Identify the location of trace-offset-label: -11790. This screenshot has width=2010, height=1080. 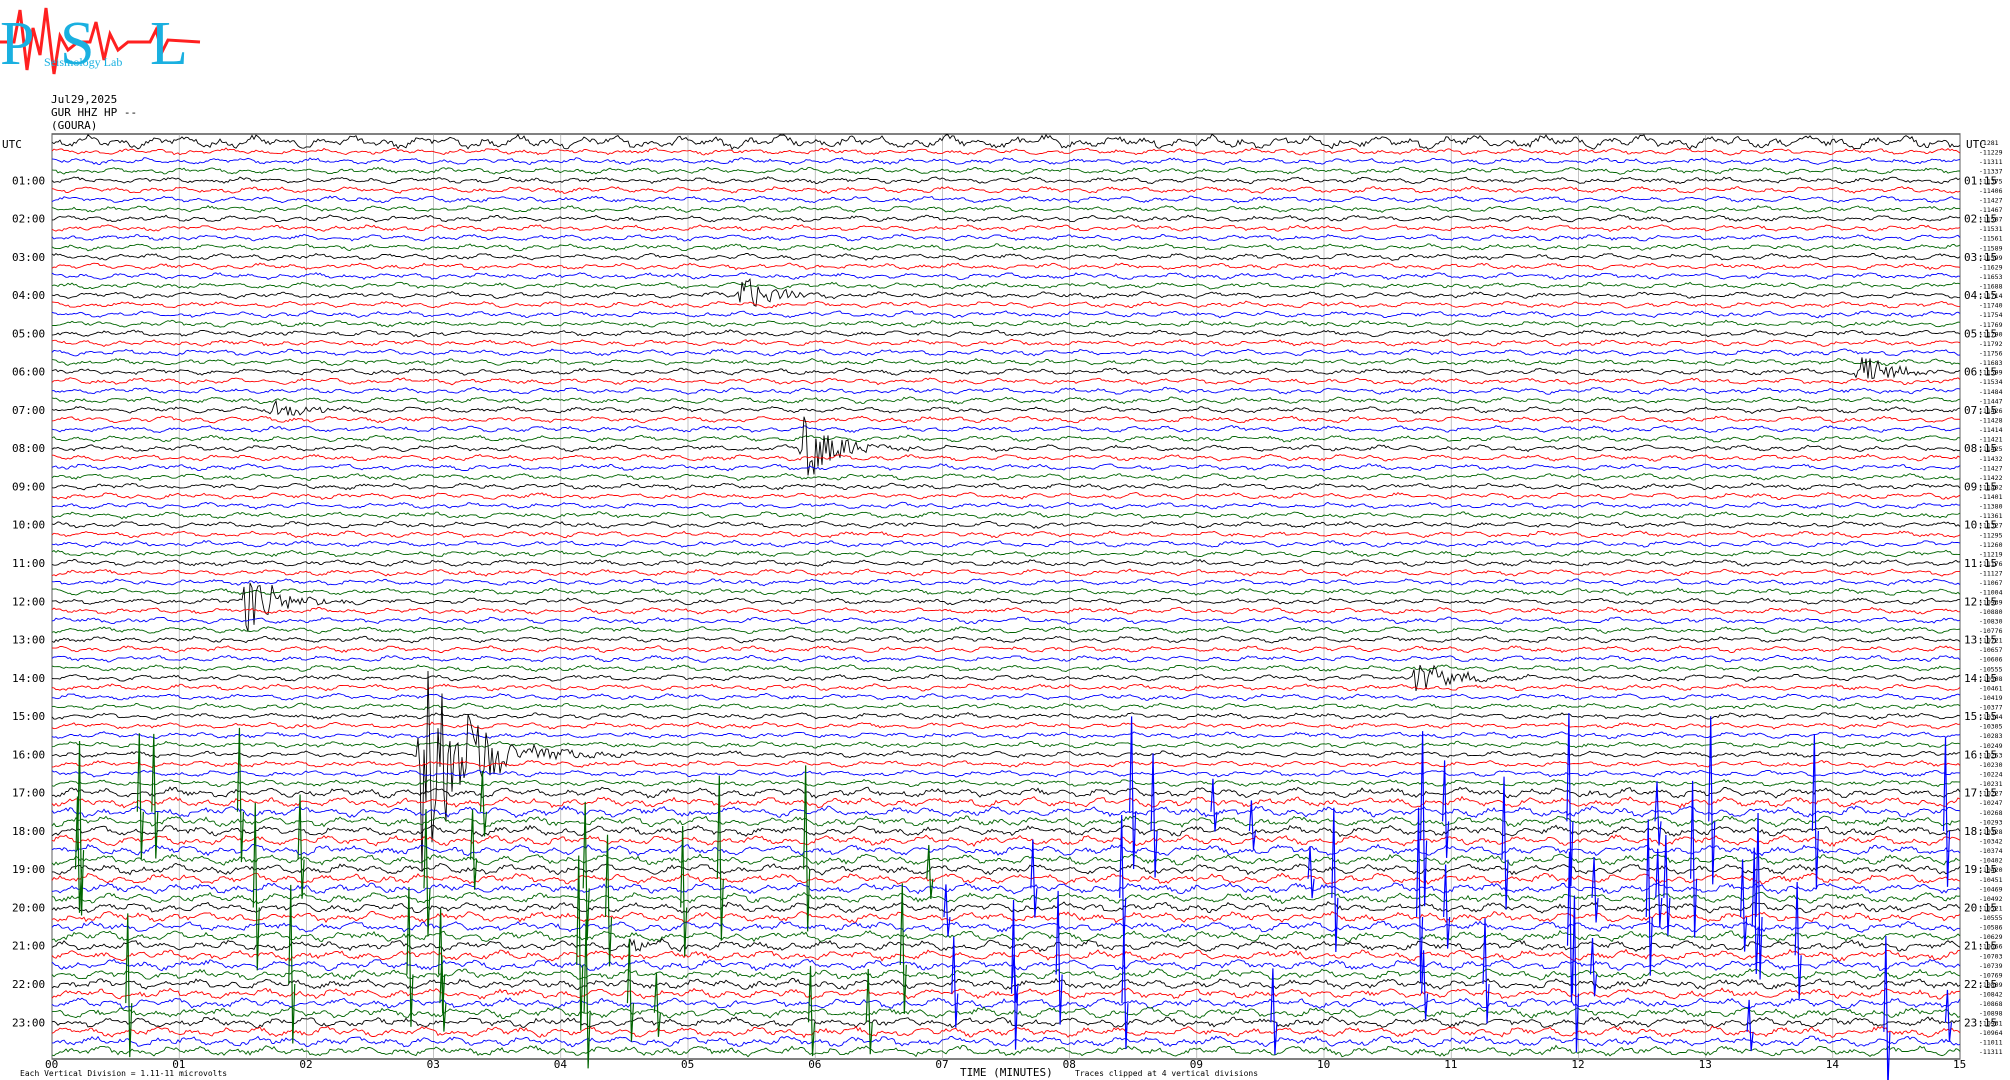
(1991, 334).